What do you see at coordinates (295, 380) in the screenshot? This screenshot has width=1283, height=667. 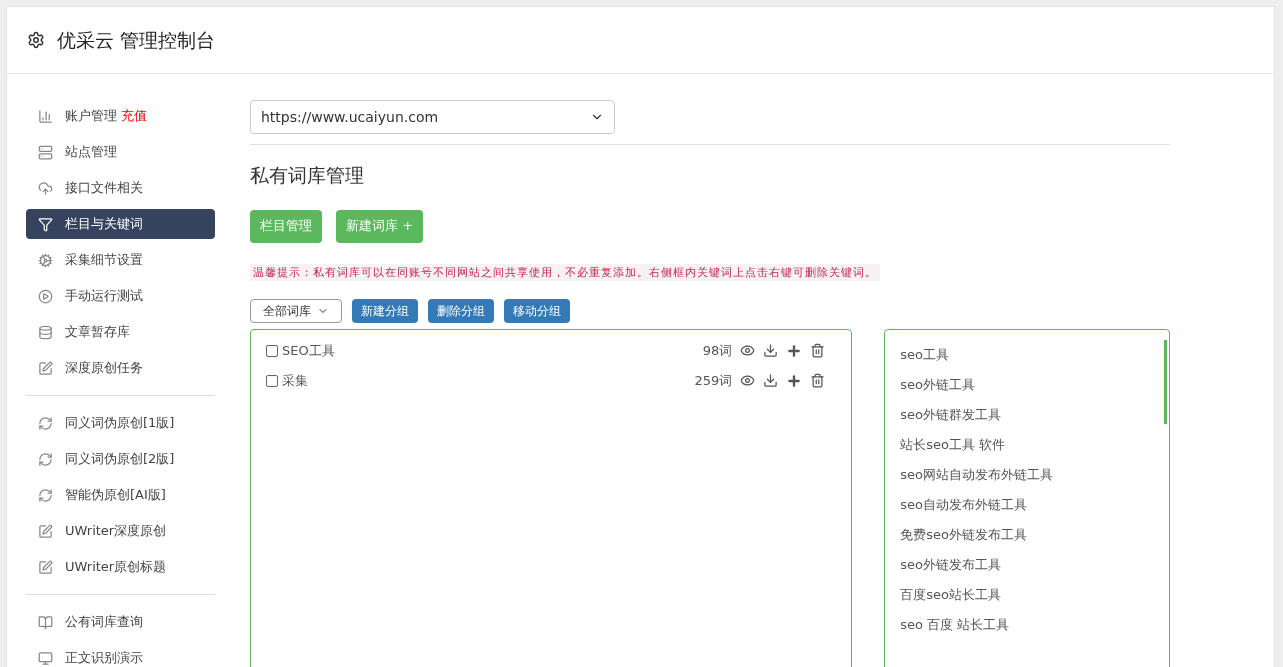 I see `library-name: 采集` at bounding box center [295, 380].